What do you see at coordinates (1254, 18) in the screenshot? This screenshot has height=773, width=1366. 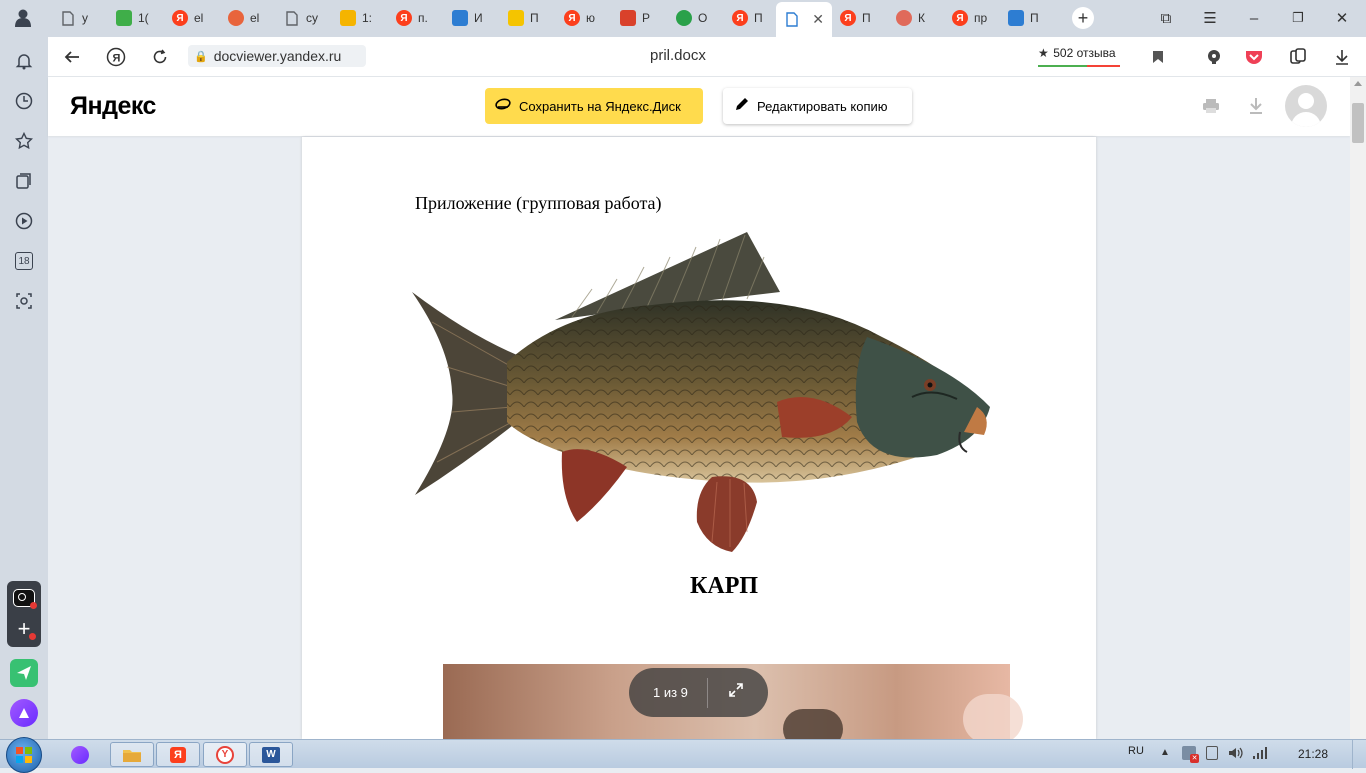 I see `minimize-icon: –` at bounding box center [1254, 18].